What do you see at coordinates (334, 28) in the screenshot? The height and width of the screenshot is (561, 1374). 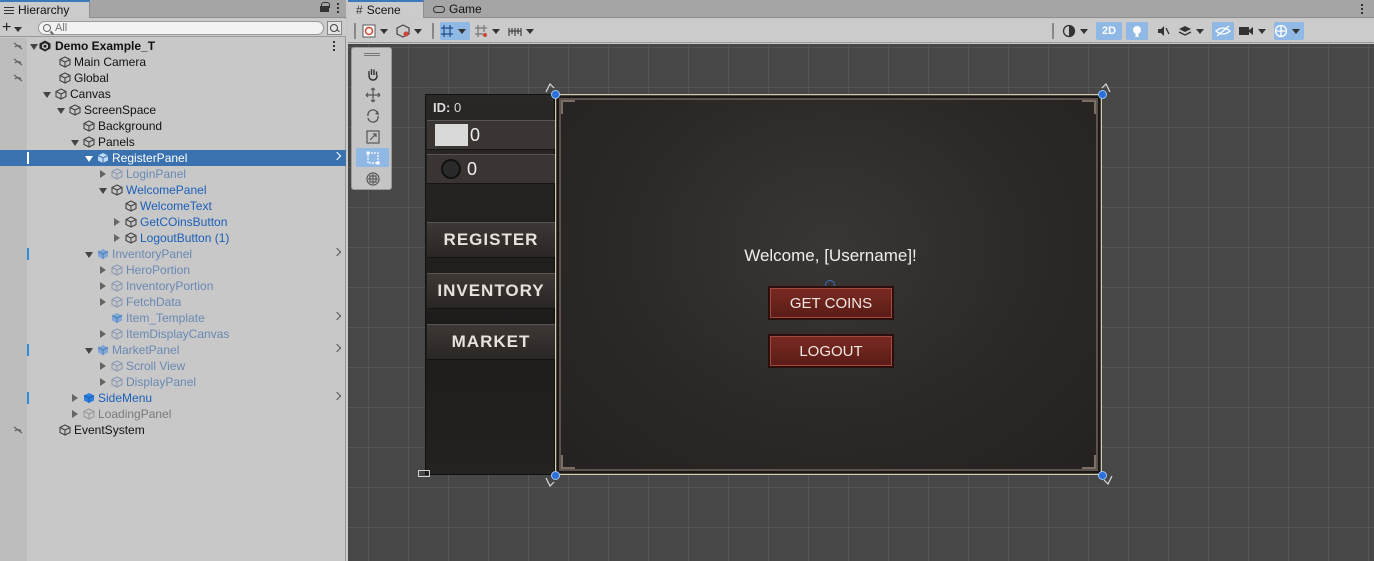 I see `scene-search-button` at bounding box center [334, 28].